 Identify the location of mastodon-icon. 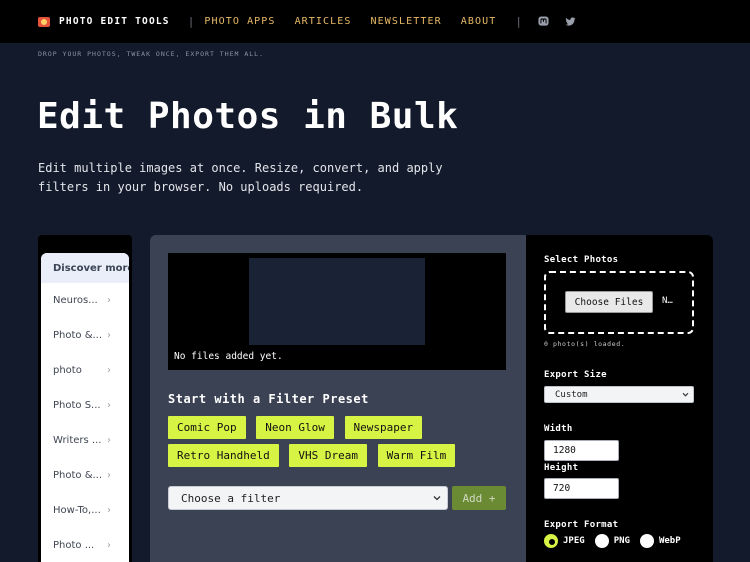
(543, 21).